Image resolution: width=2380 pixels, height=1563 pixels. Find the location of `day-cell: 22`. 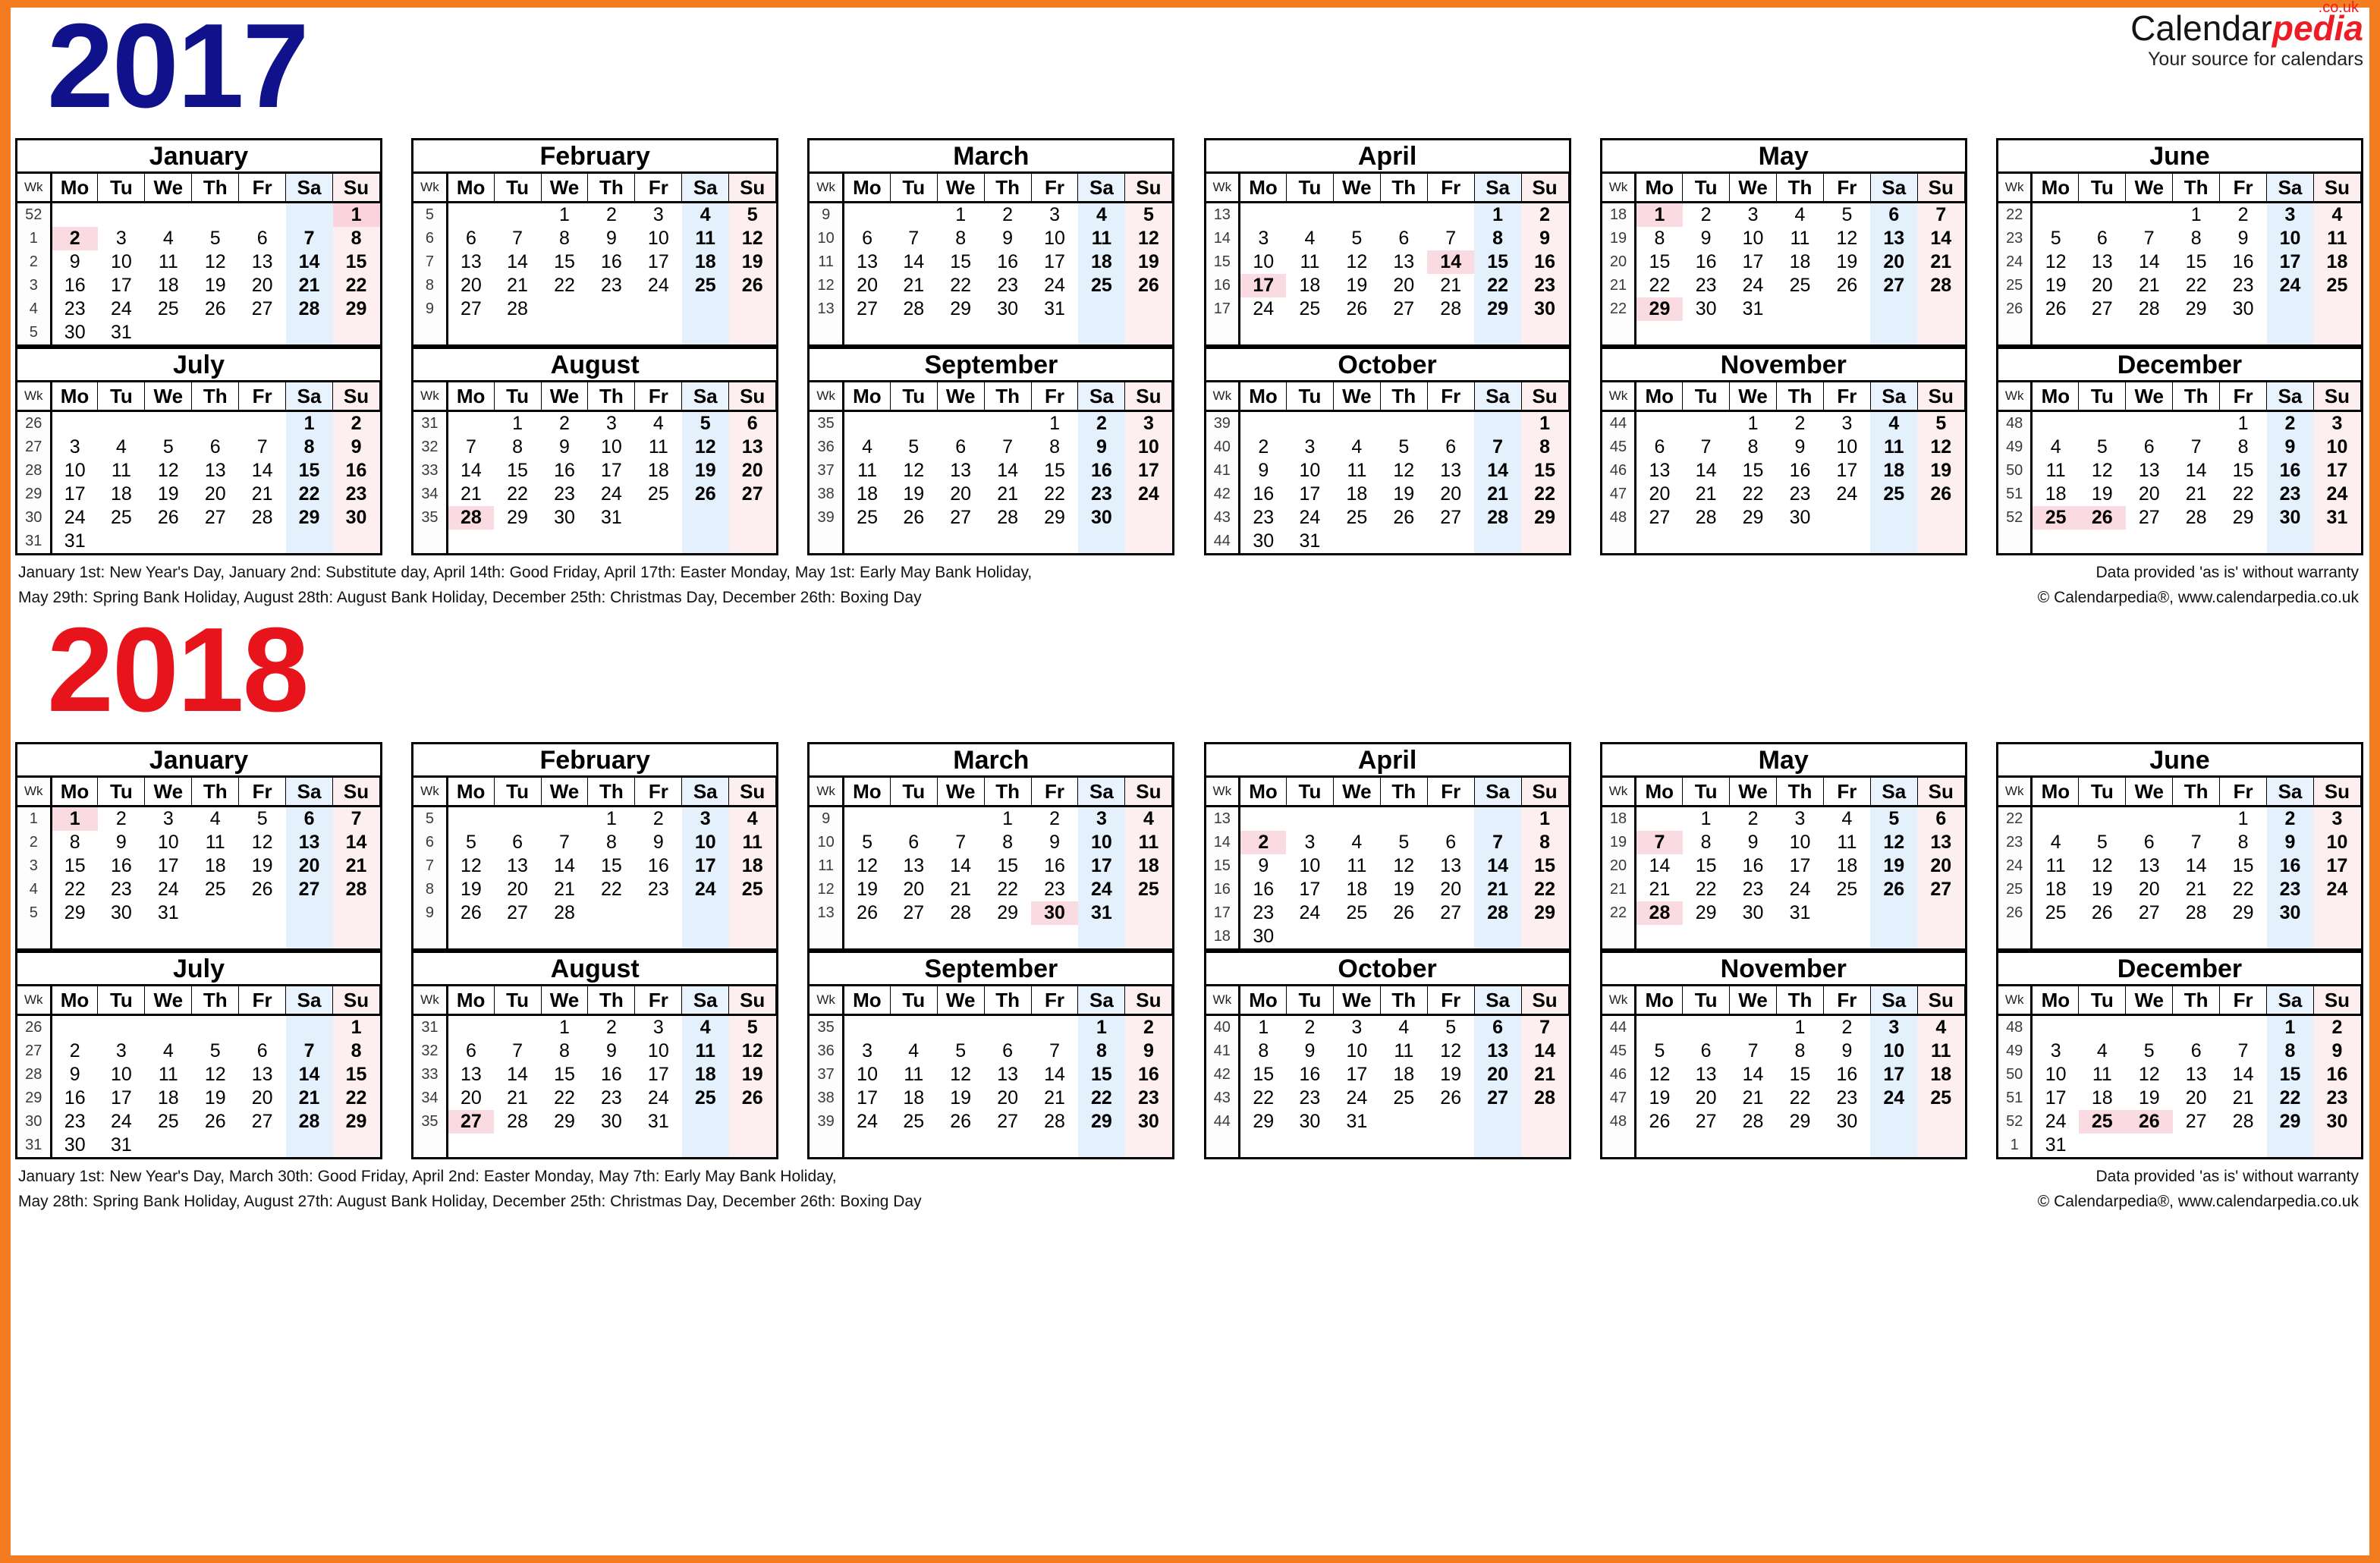

day-cell: 22 is located at coordinates (2196, 285).